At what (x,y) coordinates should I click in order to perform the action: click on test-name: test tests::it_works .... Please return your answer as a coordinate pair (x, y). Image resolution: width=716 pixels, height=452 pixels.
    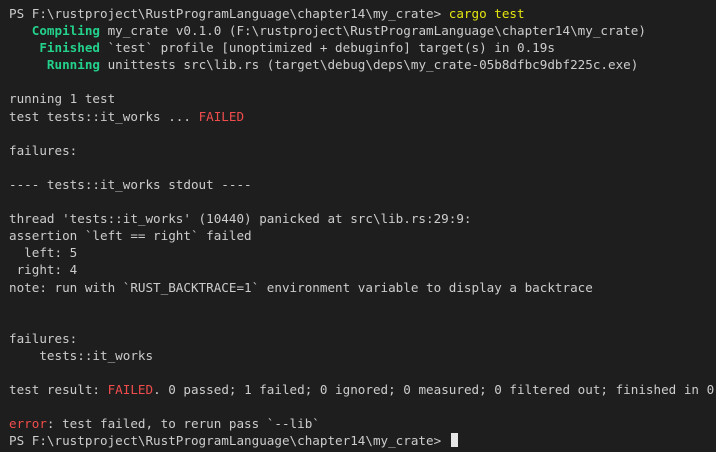
    Looking at the image, I should click on (104, 116).